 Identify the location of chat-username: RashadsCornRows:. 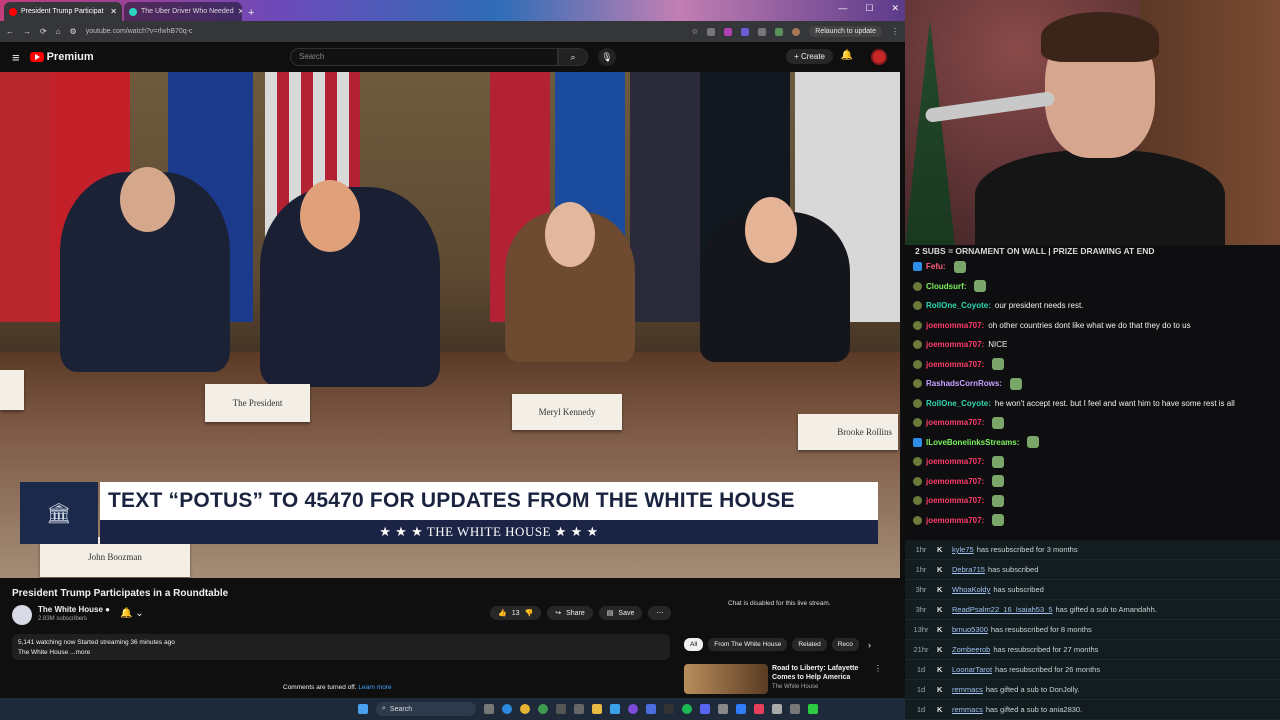
(964, 383).